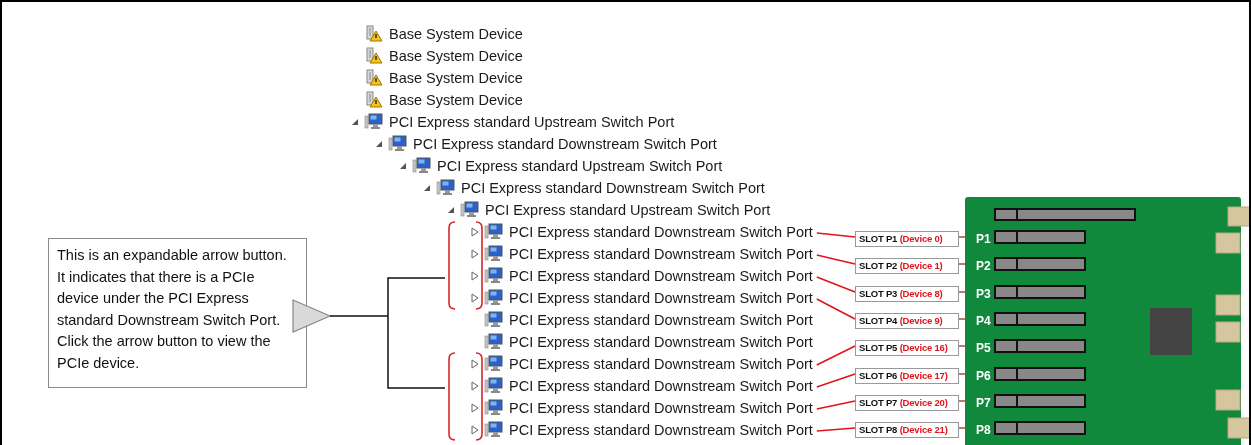 The image size is (1251, 445). I want to click on port-label: P8, so click(983, 430).